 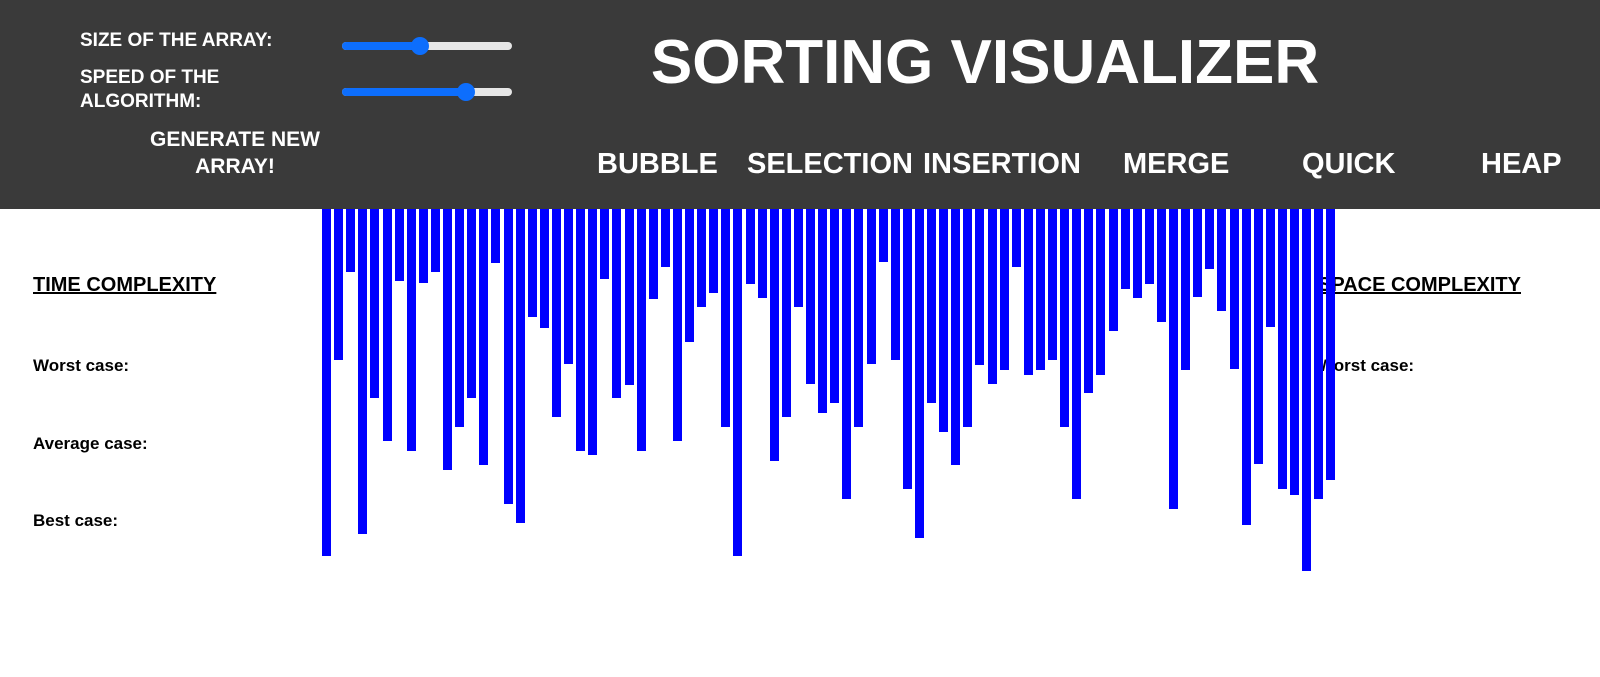 I want to click on speed-slider, so click(x=427, y=92).